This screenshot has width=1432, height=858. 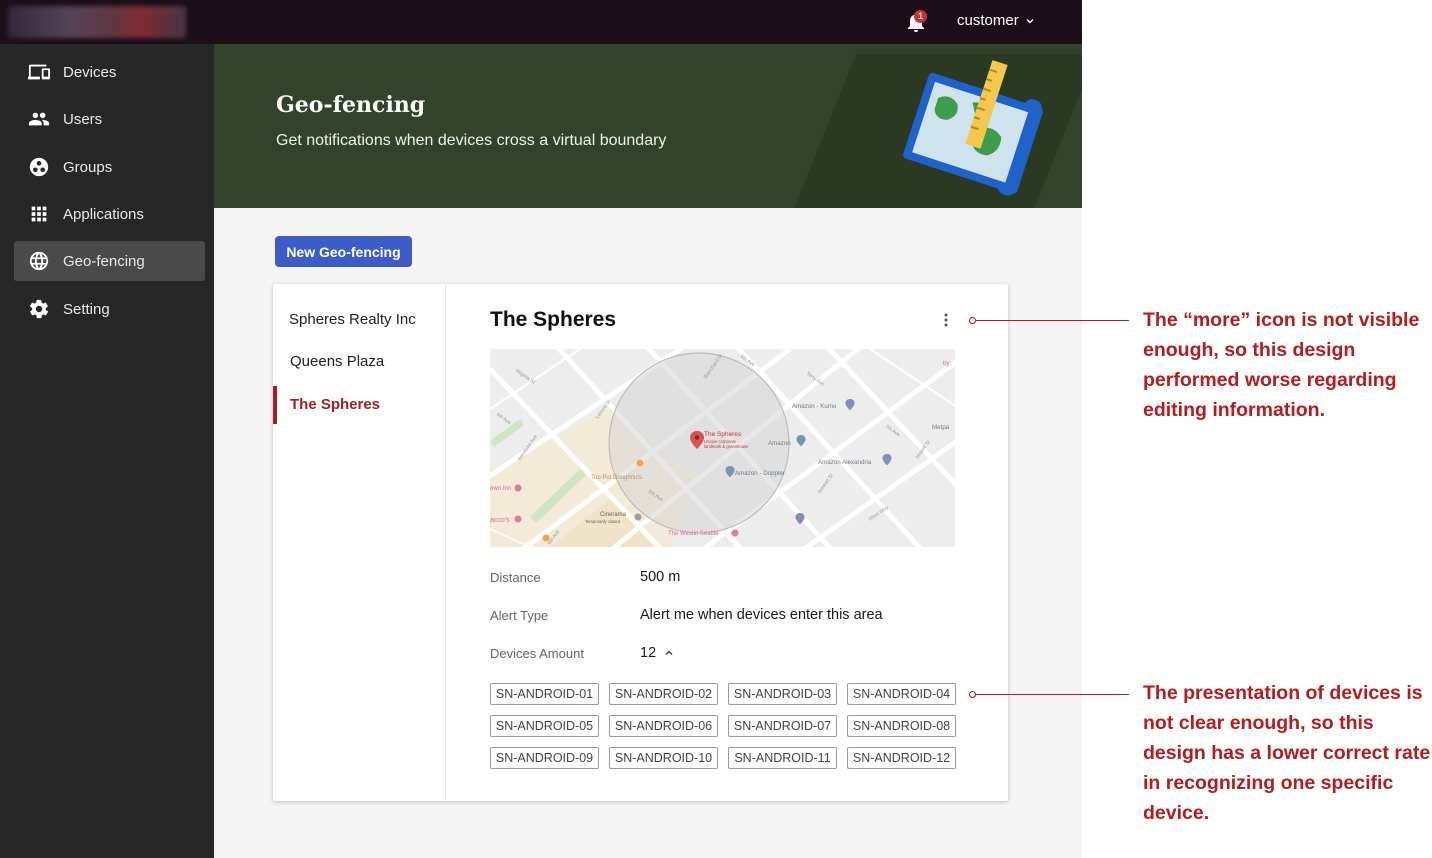 What do you see at coordinates (901, 758) in the screenshot?
I see `device-chip: SN-ANDROID-12` at bounding box center [901, 758].